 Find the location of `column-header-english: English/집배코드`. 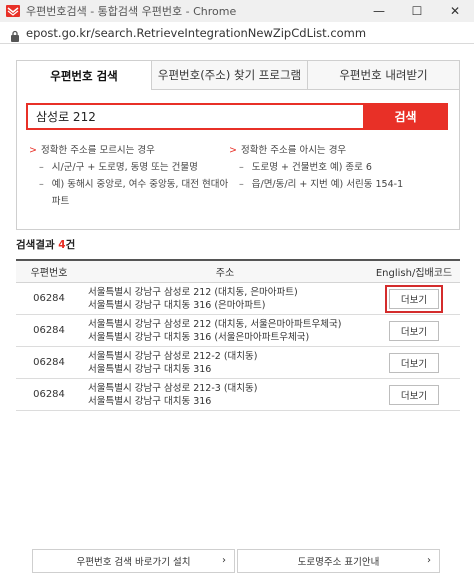

column-header-english: English/집배코드 is located at coordinates (414, 273).